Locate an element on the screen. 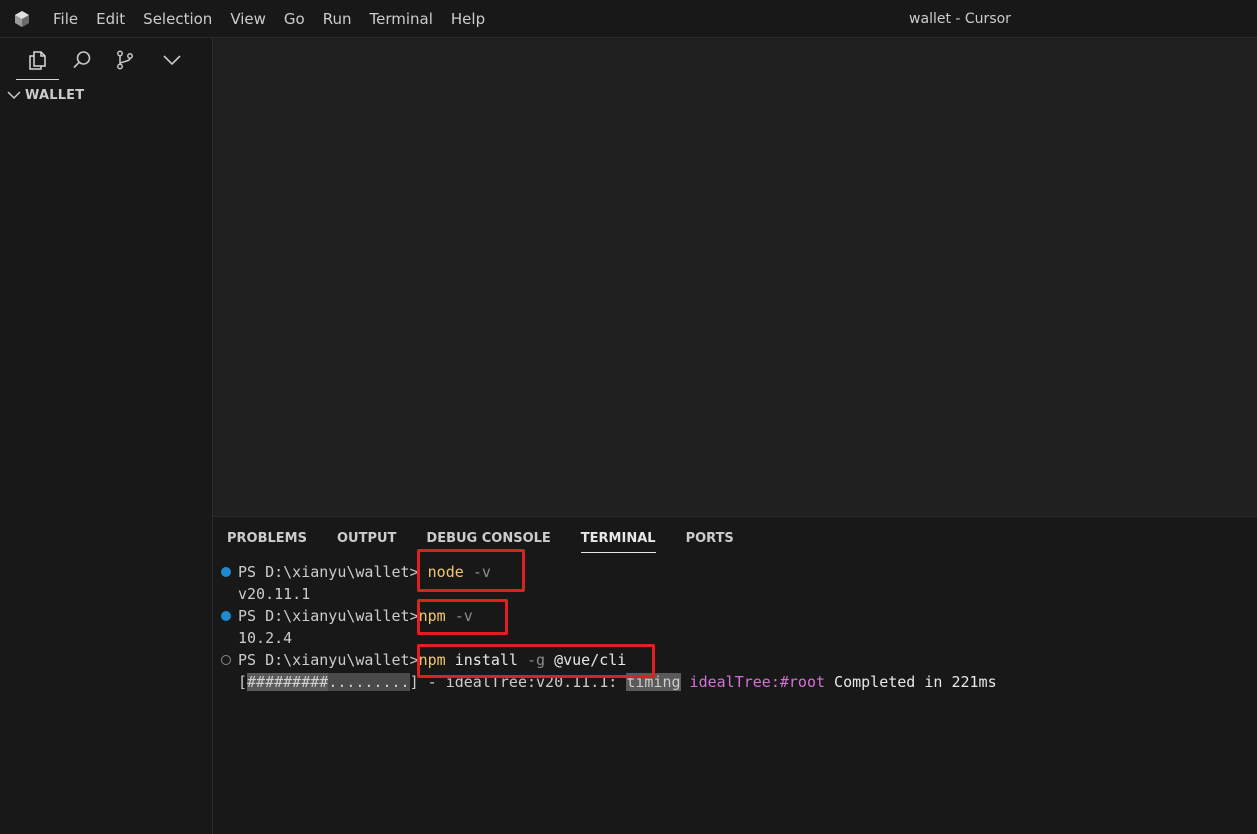  progress-filled: ######### is located at coordinates (288, 682).